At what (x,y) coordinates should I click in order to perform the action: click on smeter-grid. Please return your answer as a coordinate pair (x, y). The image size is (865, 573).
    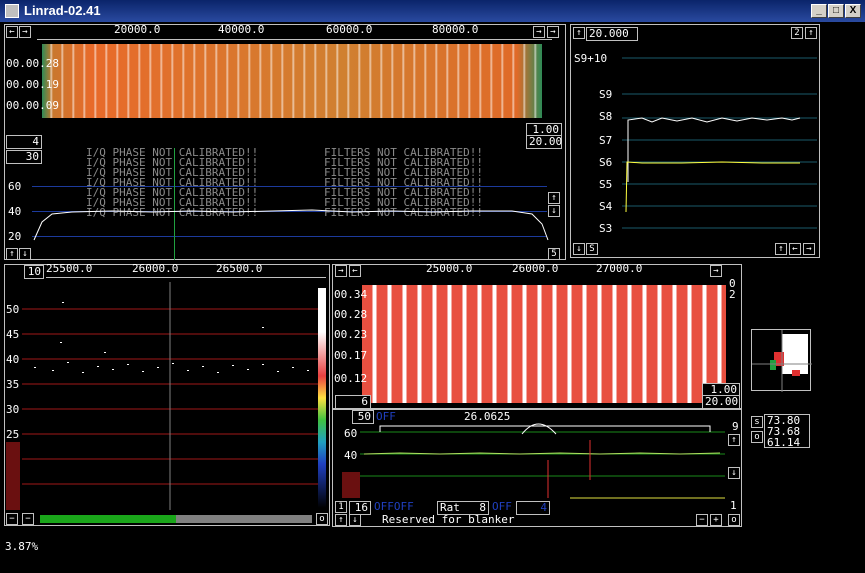
    Looking at the image, I should click on (719, 143).